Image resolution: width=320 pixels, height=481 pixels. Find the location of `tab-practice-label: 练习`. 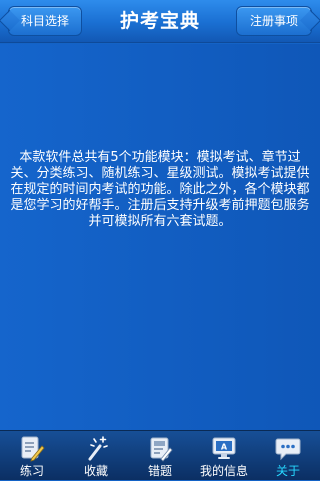

tab-practice-label: 练习 is located at coordinates (31, 471).